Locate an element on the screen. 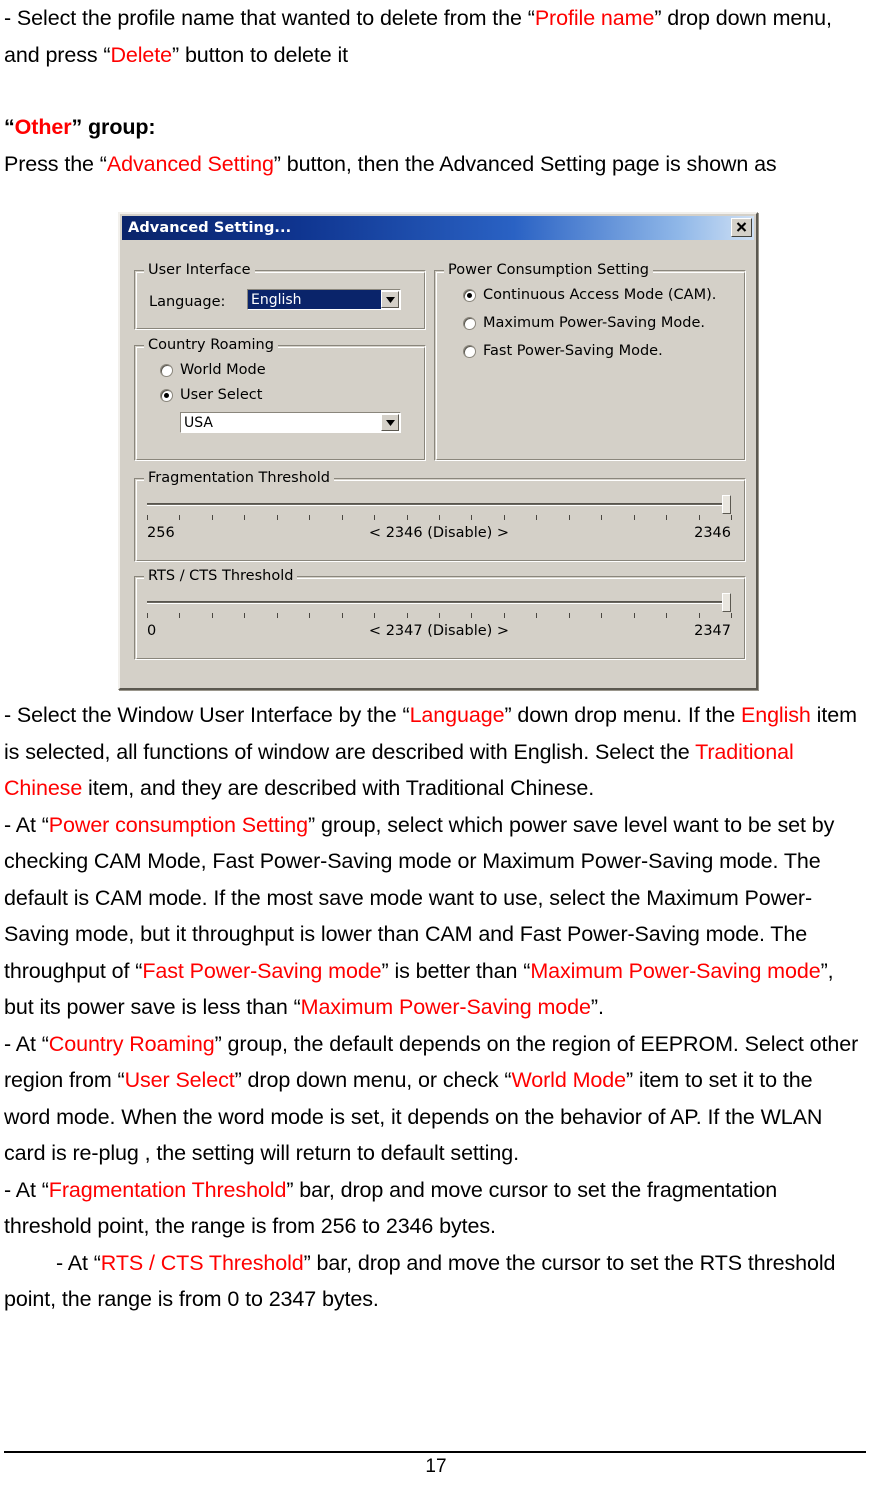  radio-maximum-power-saving-mode: Maximum Power-Saving Mode. is located at coordinates (584, 323).